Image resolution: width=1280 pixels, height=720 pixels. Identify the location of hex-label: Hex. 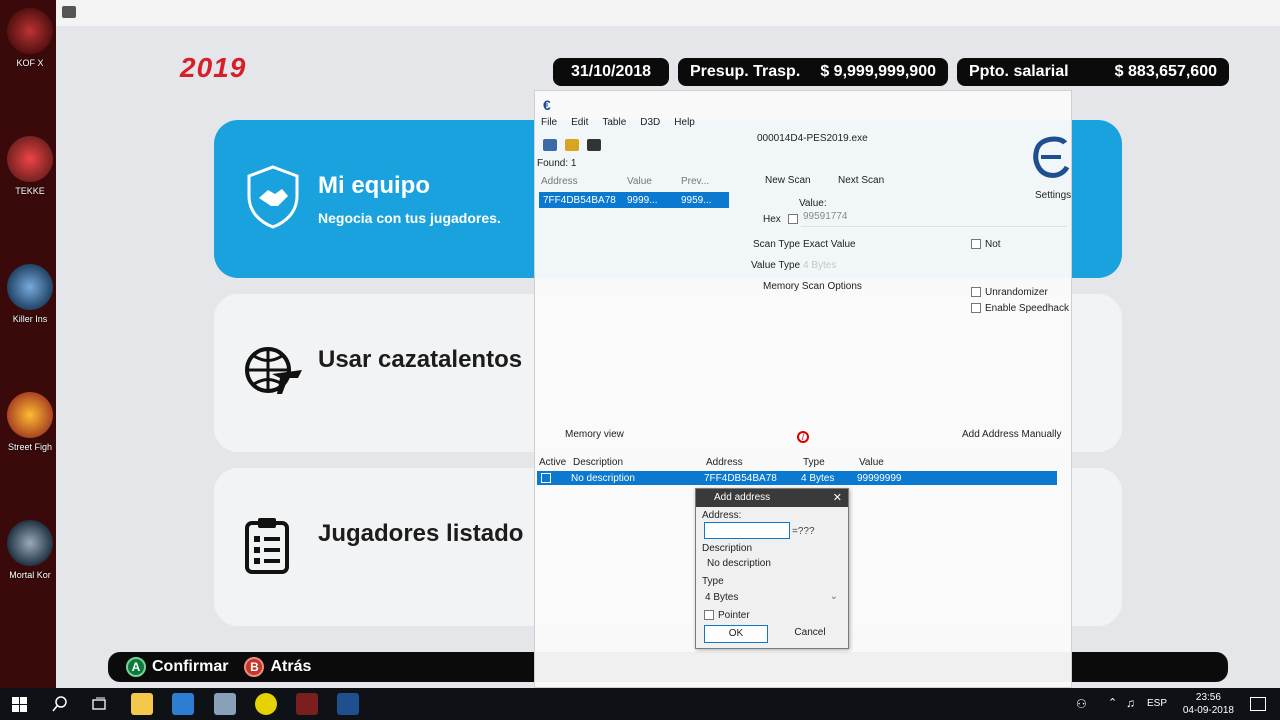
(772, 219).